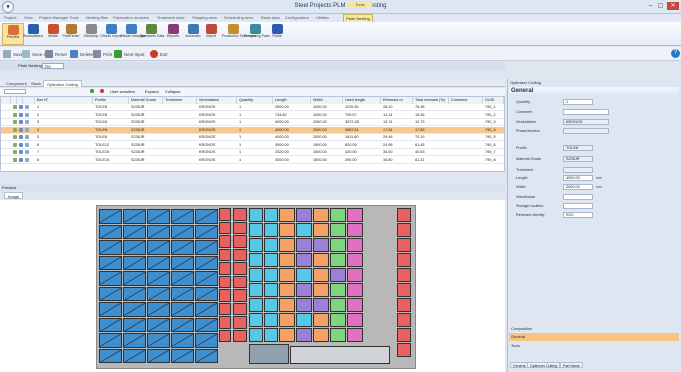 This screenshot has width=681, height=372. I want to click on ribbon-button-10: Import, so click(211, 34).